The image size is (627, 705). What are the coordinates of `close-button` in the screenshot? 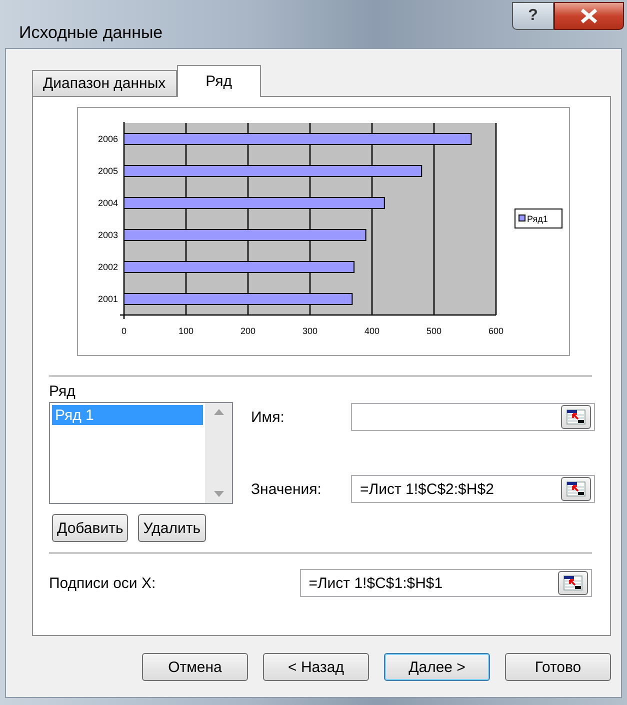 It's located at (589, 16).